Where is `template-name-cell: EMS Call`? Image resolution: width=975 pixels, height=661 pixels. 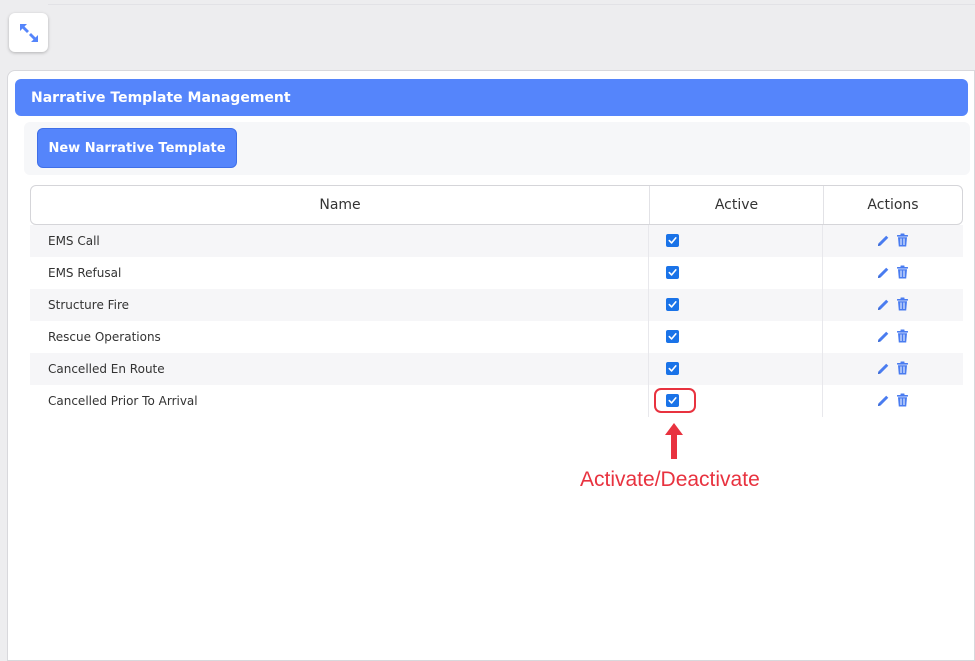
template-name-cell: EMS Call is located at coordinates (74, 241).